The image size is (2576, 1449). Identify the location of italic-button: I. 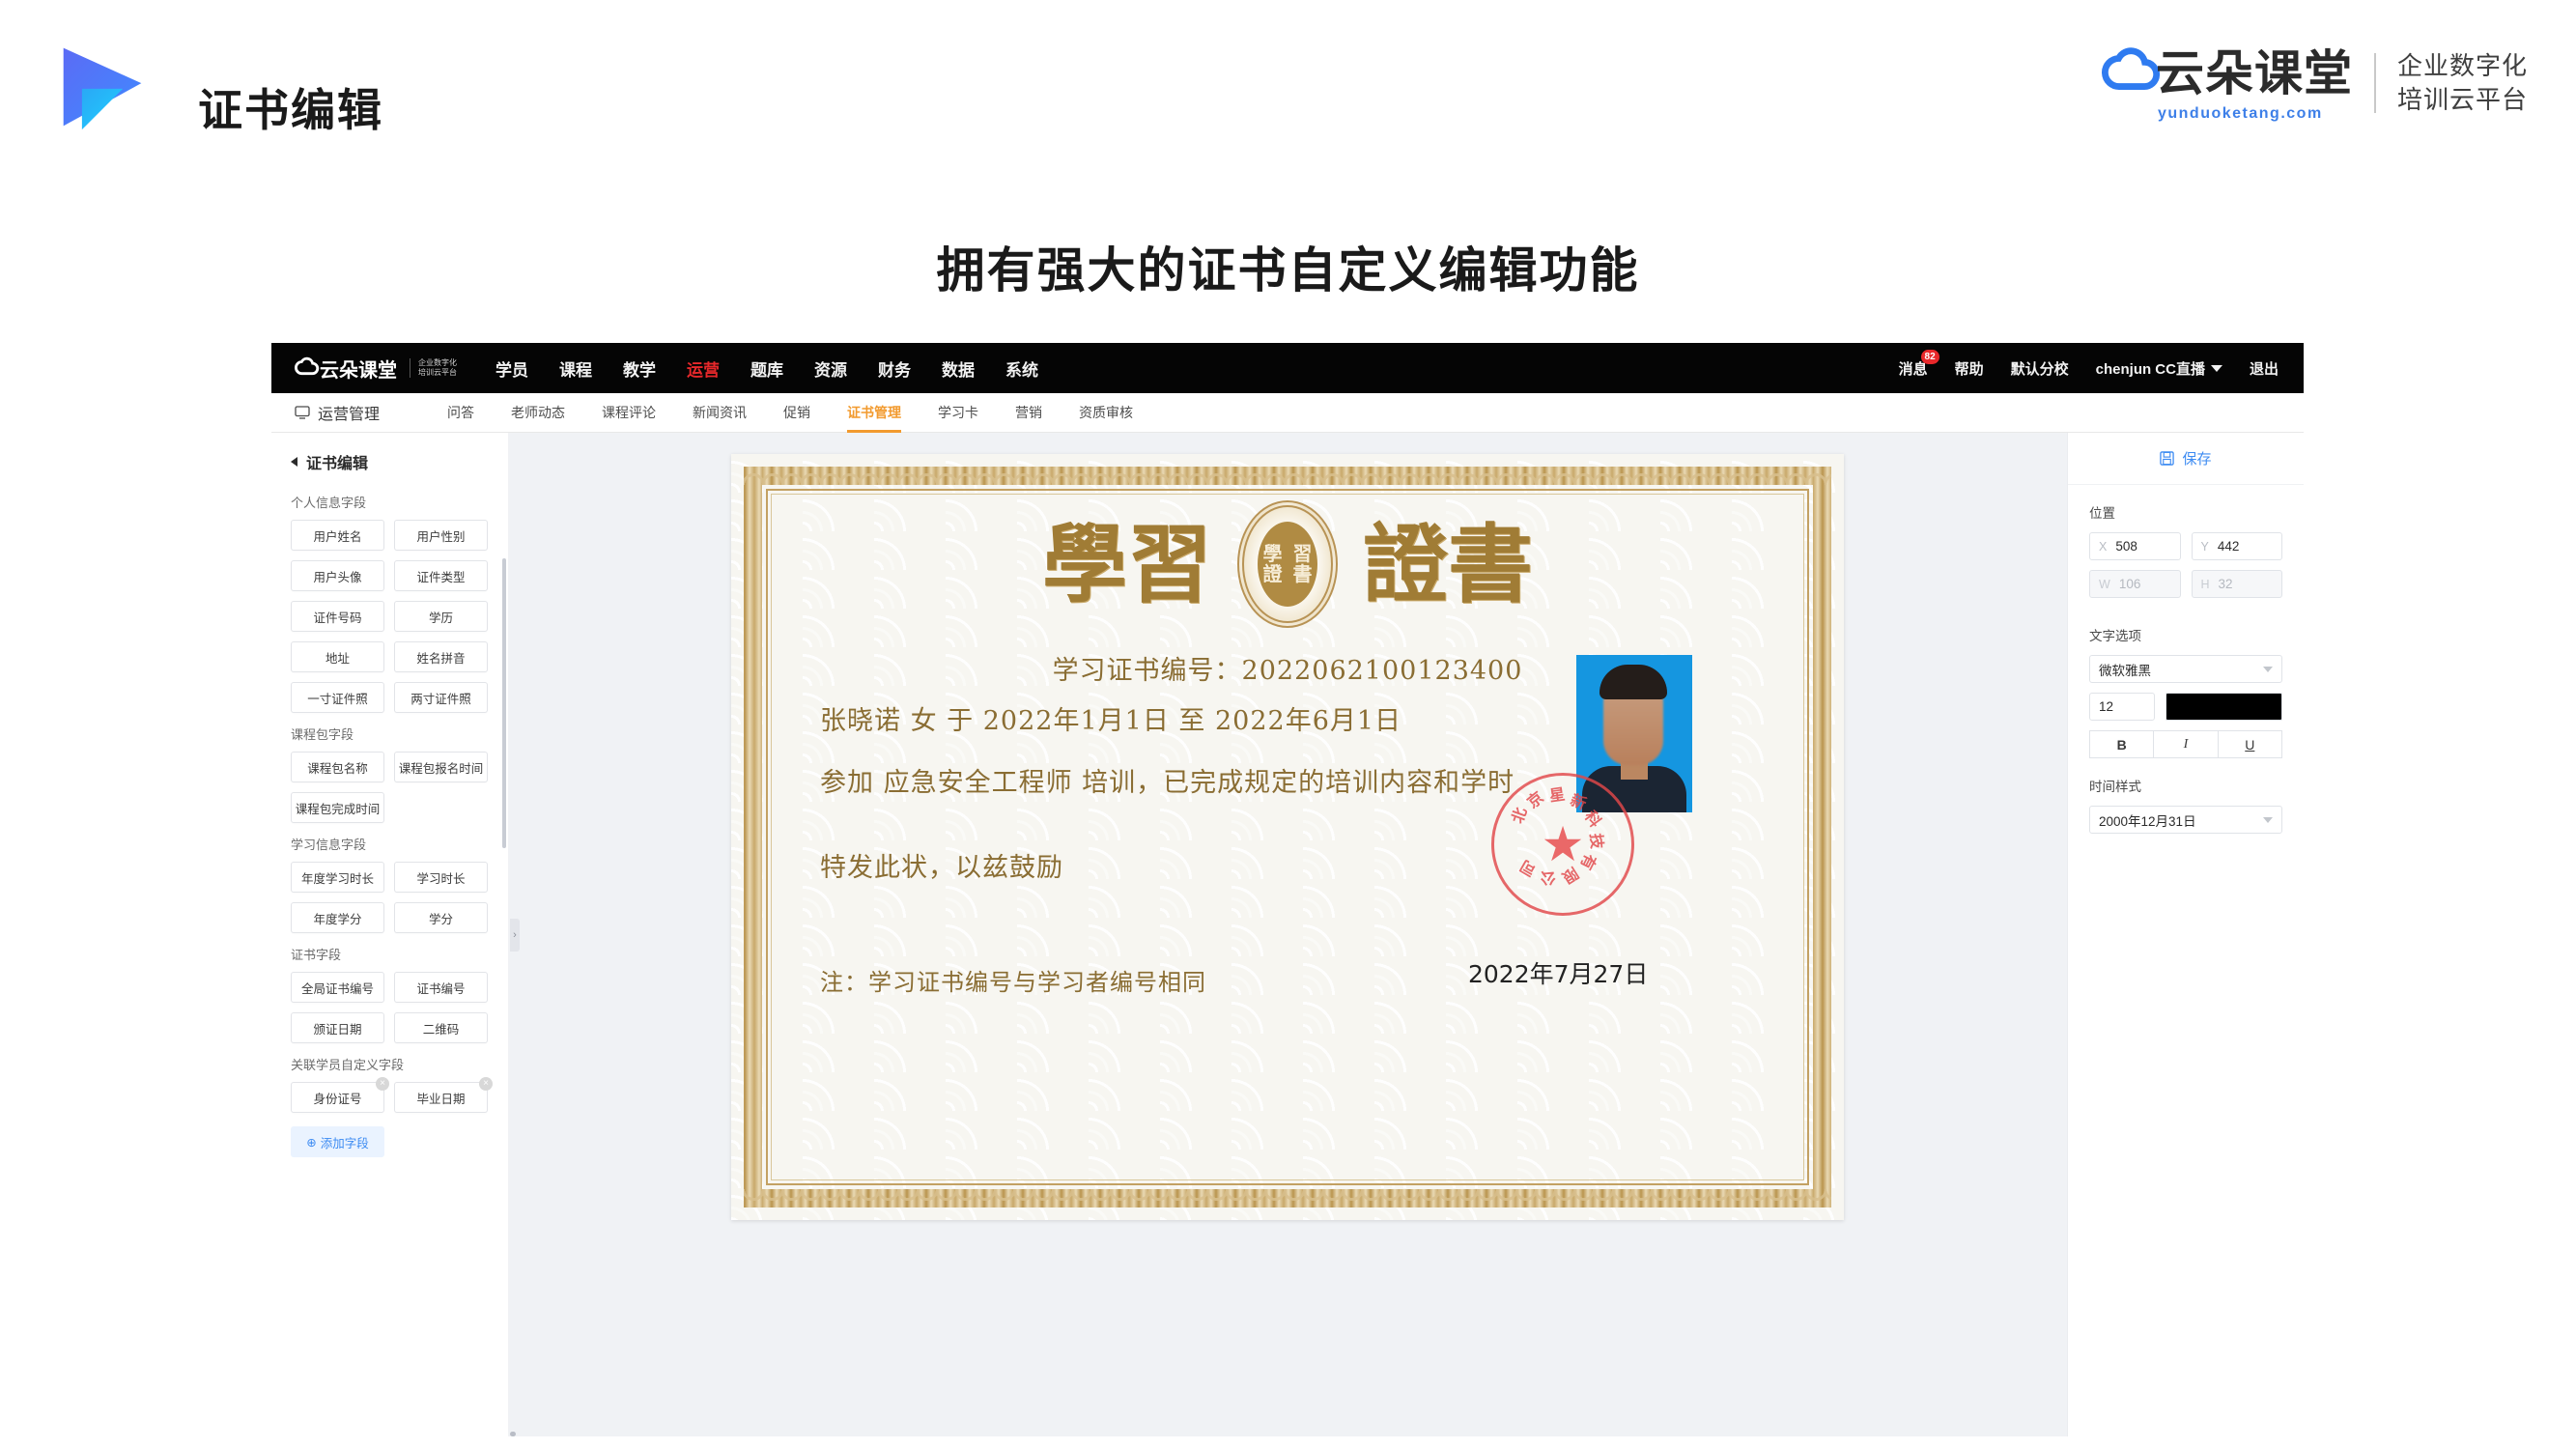
(2186, 744).